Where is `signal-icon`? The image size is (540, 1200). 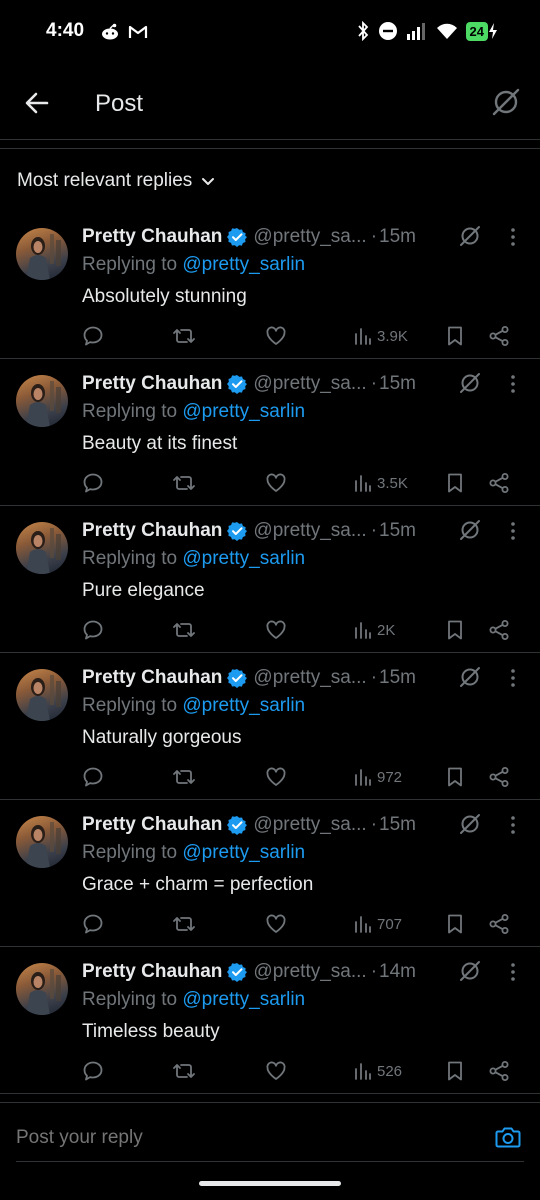 signal-icon is located at coordinates (415, 31).